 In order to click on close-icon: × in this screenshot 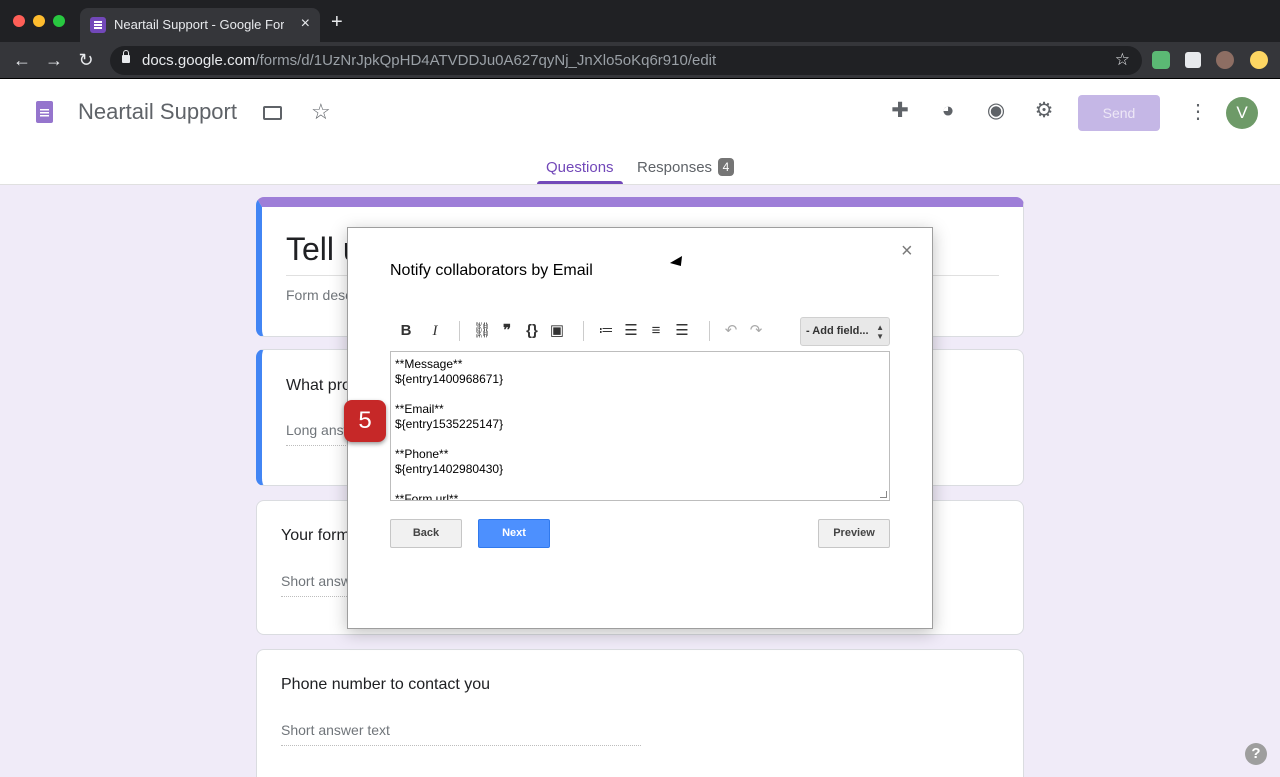, I will do `click(907, 251)`.